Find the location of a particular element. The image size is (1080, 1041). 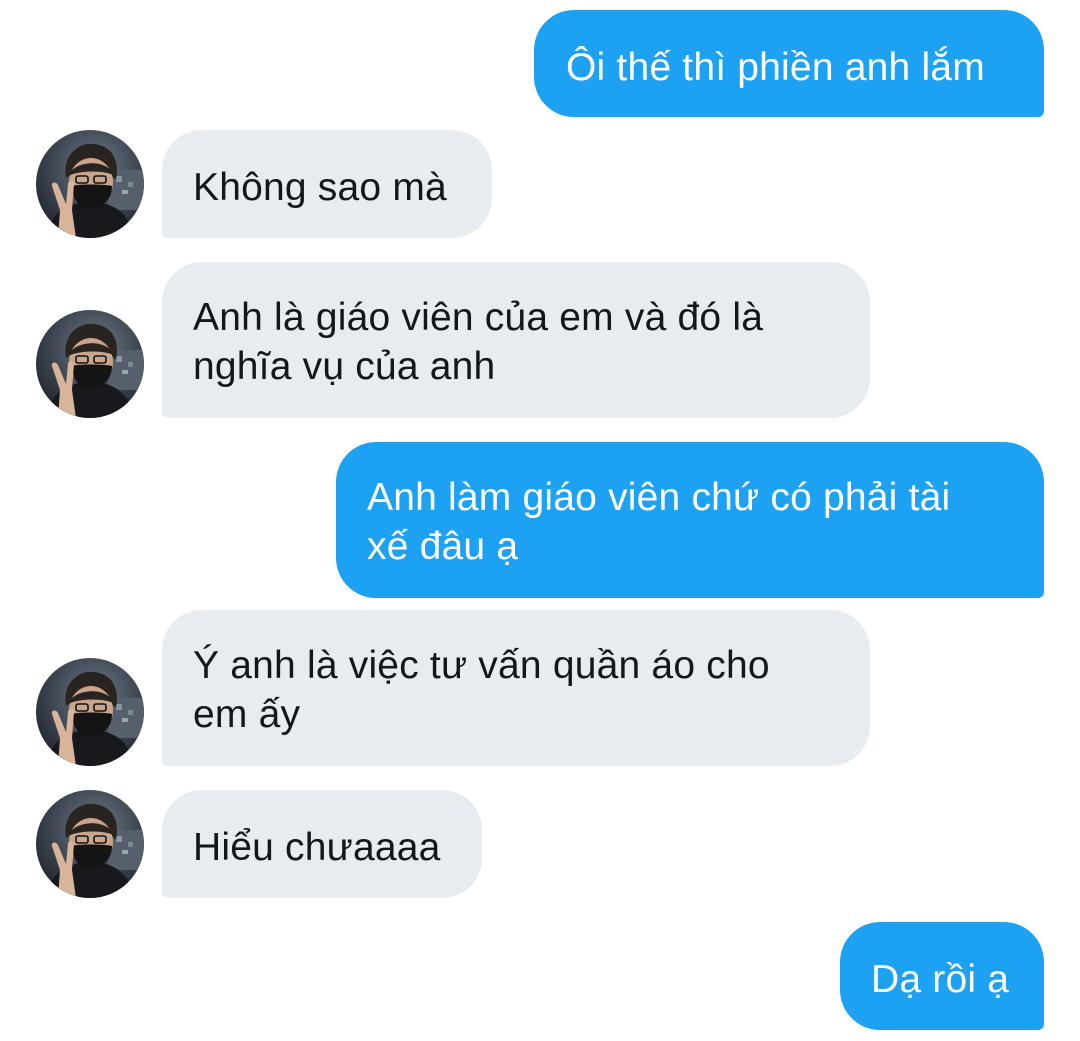

message-text: Dạ rồi ạ is located at coordinates (940, 979).